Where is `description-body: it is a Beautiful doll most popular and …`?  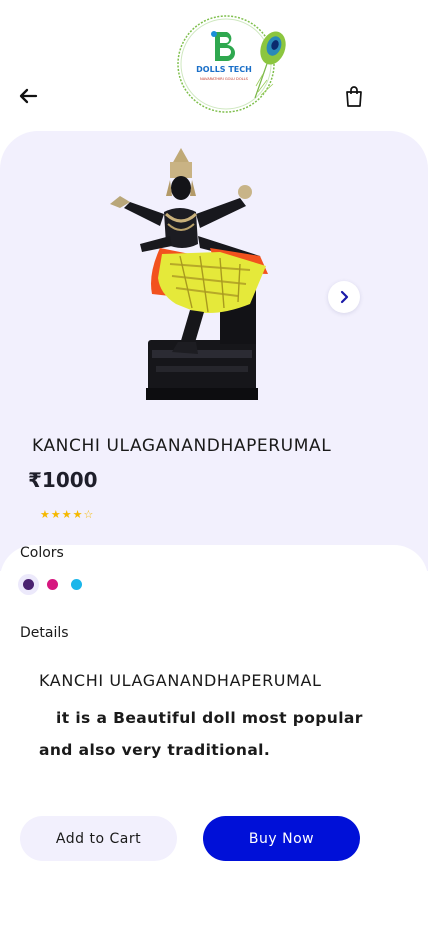
description-body: it is a Beautiful doll most popular and … is located at coordinates (201, 734).